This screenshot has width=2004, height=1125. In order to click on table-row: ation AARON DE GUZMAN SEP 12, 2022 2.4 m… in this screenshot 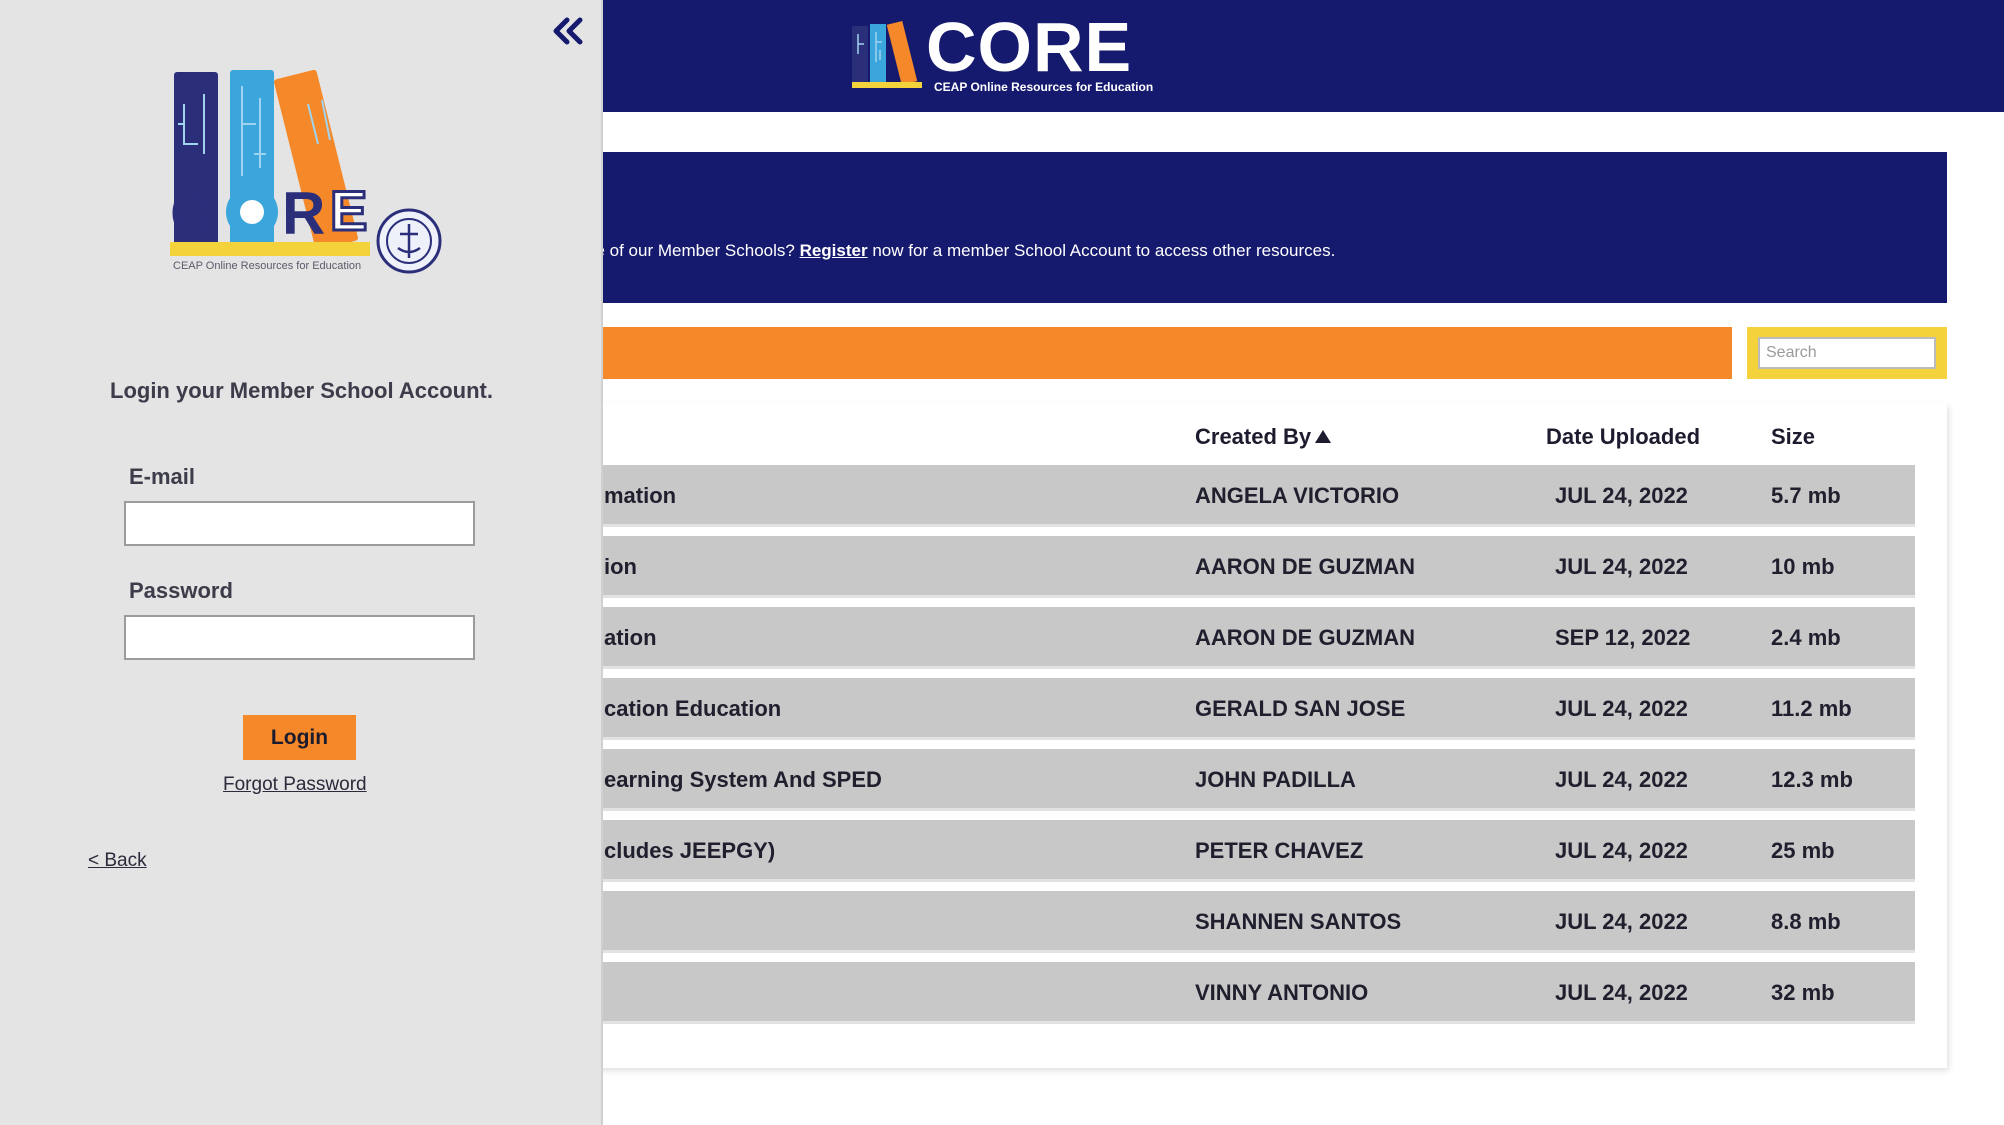, I will do `click(1237, 638)`.